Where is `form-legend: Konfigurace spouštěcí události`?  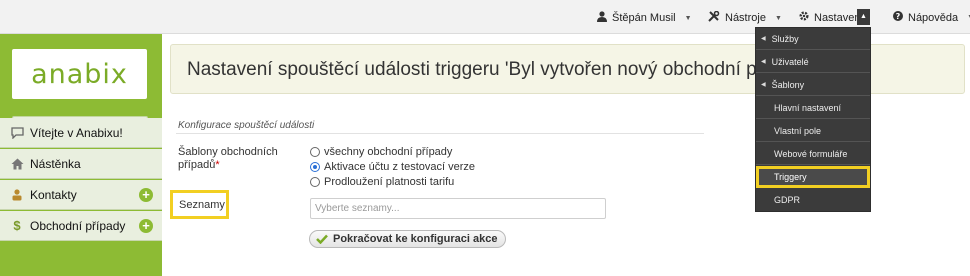 form-legend: Konfigurace spouštěcí události is located at coordinates (246, 125).